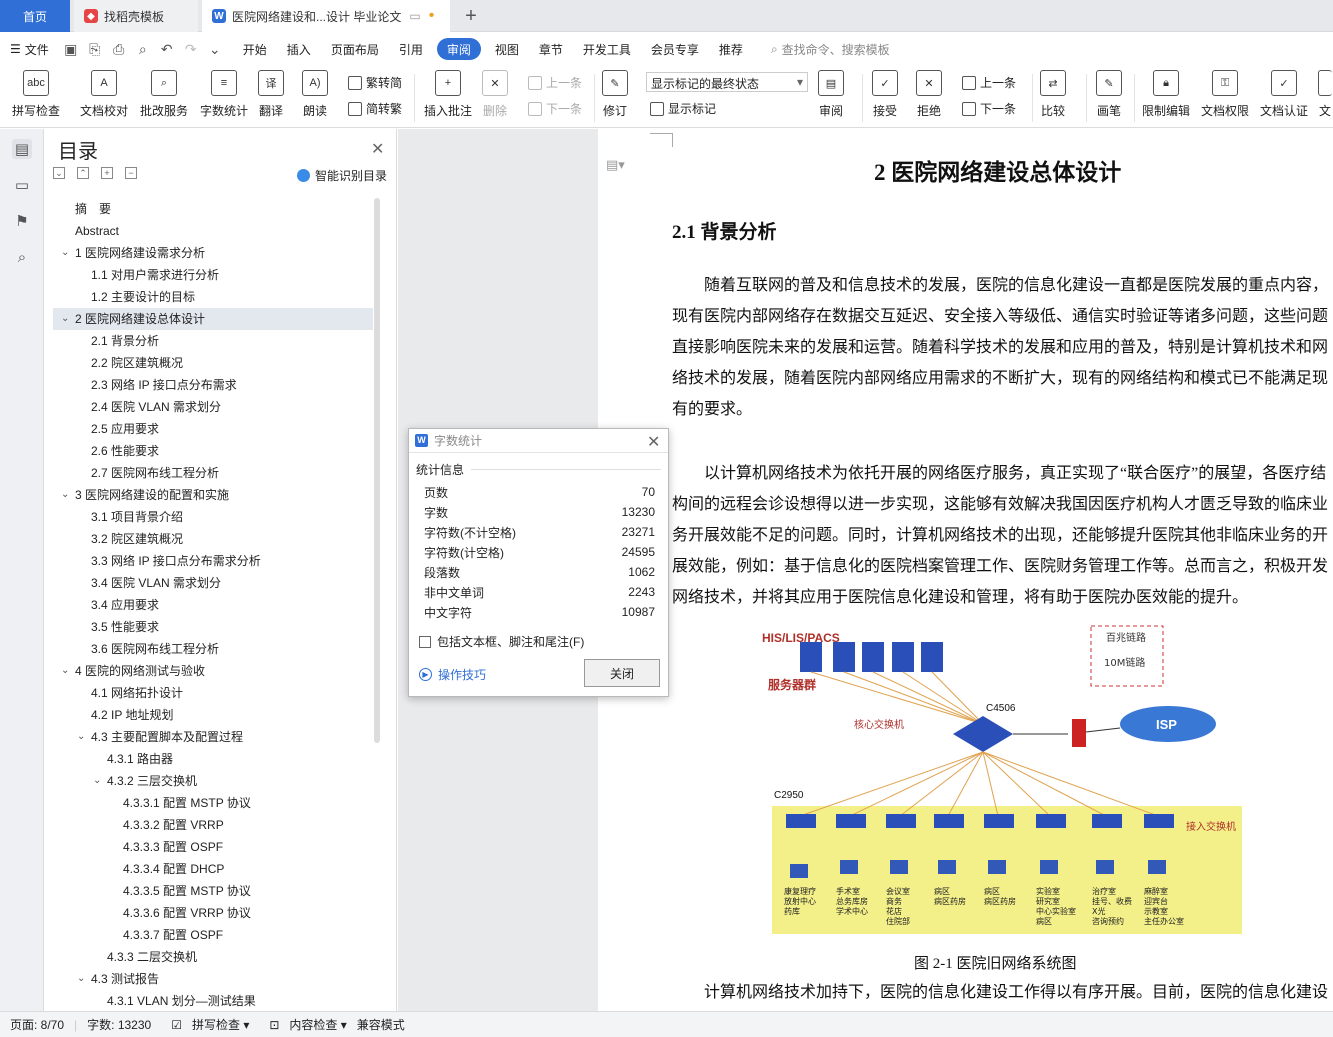 The height and width of the screenshot is (1037, 1333). Describe the element at coordinates (213, 583) in the screenshot. I see `toc-item: 3.4 医院 VLAN 需求划分` at that location.